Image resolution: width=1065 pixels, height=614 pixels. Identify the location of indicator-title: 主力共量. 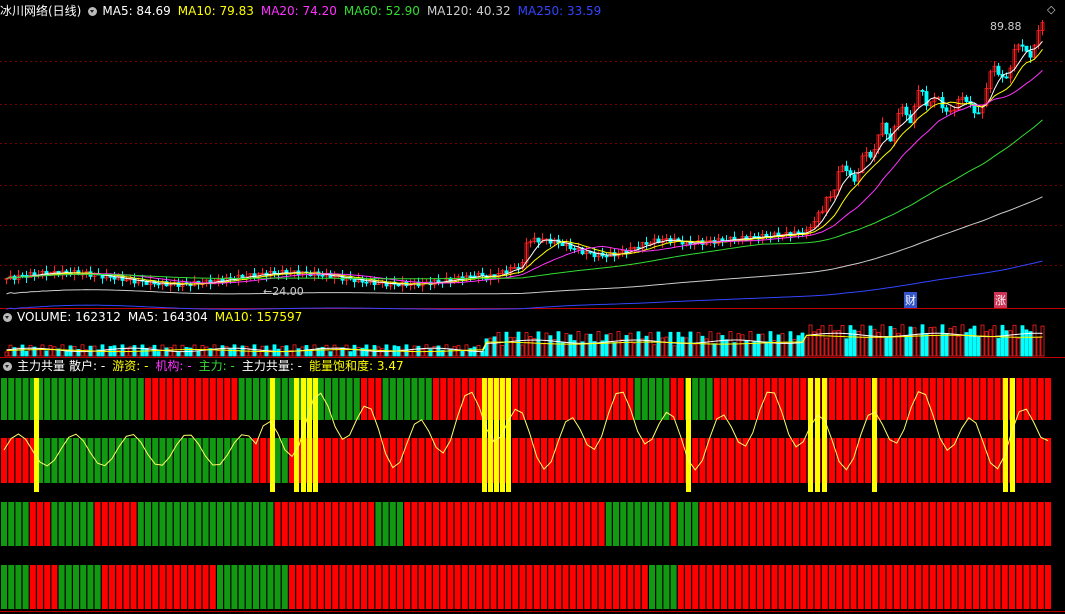
(41, 366).